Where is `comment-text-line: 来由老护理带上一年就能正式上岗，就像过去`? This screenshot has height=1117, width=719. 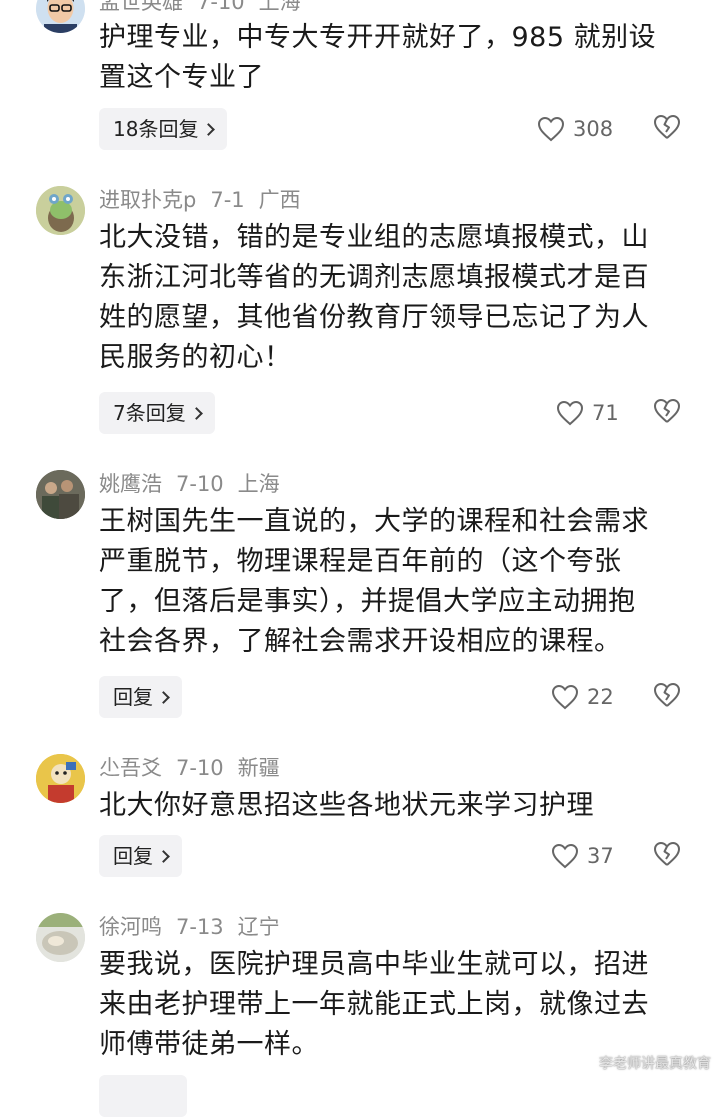 comment-text-line: 来由老护理带上一年就能正式上岗，就像过去 is located at coordinates (374, 1004).